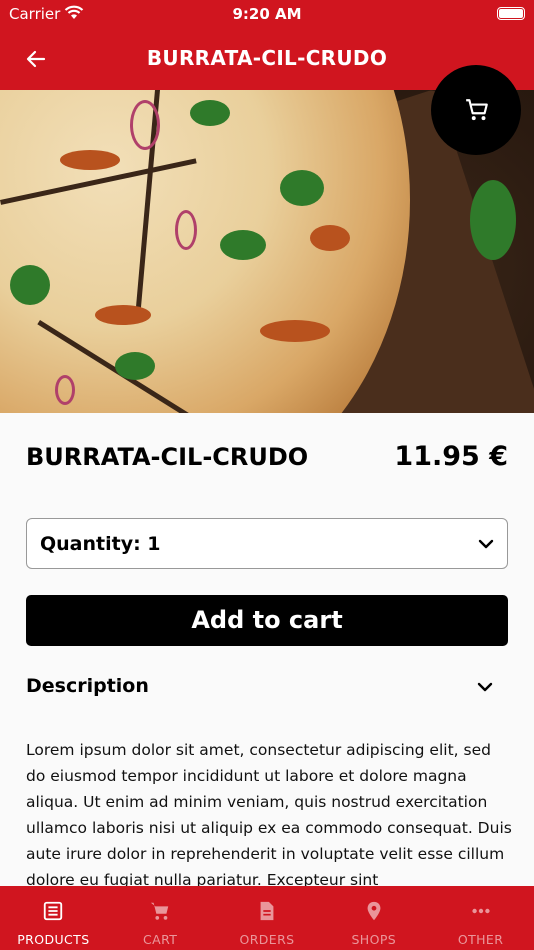  I want to click on bottom-tab-bar: PRODUCTS CART ORDERS SHOPS OTHER, so click(267, 918).